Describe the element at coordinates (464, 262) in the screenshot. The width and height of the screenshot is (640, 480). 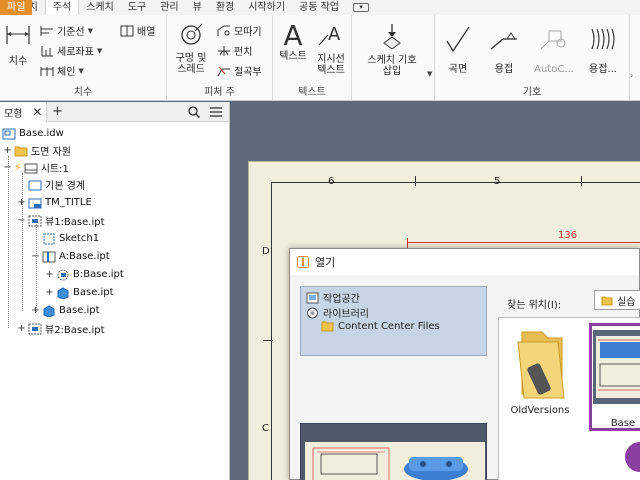
I see `dialog-title-bar: 열기` at that location.